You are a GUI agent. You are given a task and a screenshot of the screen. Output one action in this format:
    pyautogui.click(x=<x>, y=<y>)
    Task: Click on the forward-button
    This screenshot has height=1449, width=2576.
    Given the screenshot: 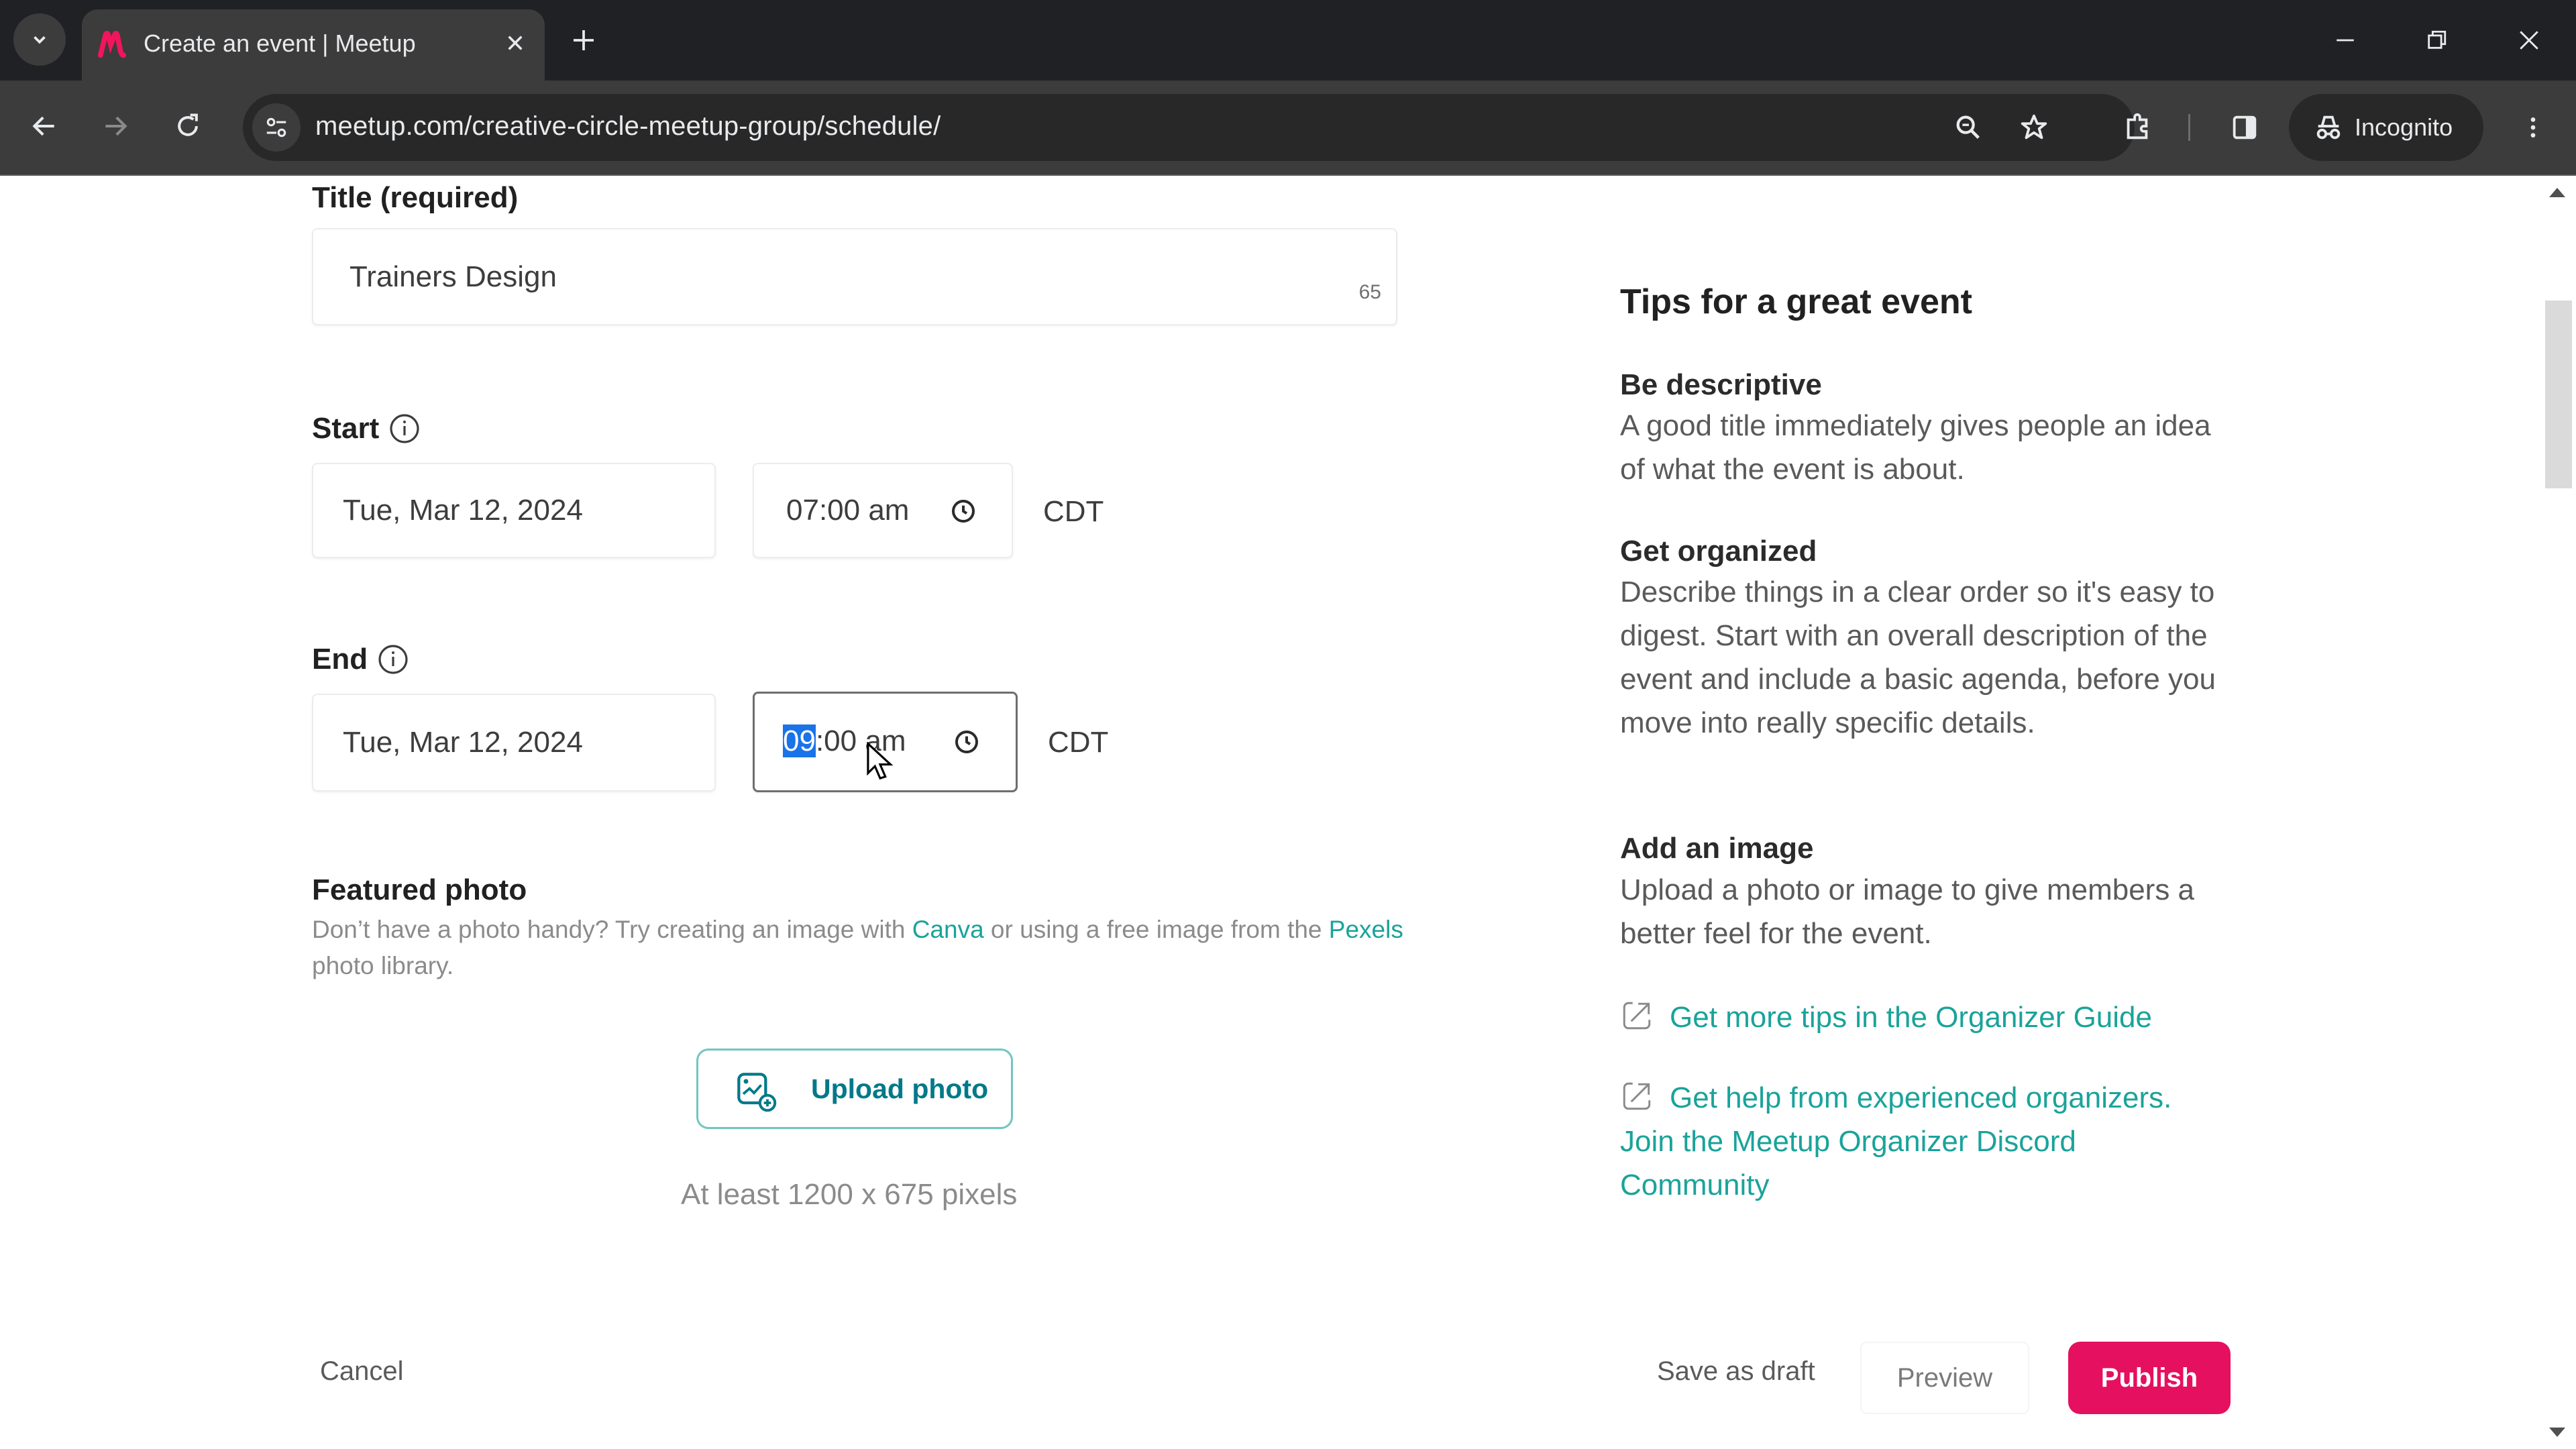 What is the action you would take?
    pyautogui.click(x=115, y=126)
    